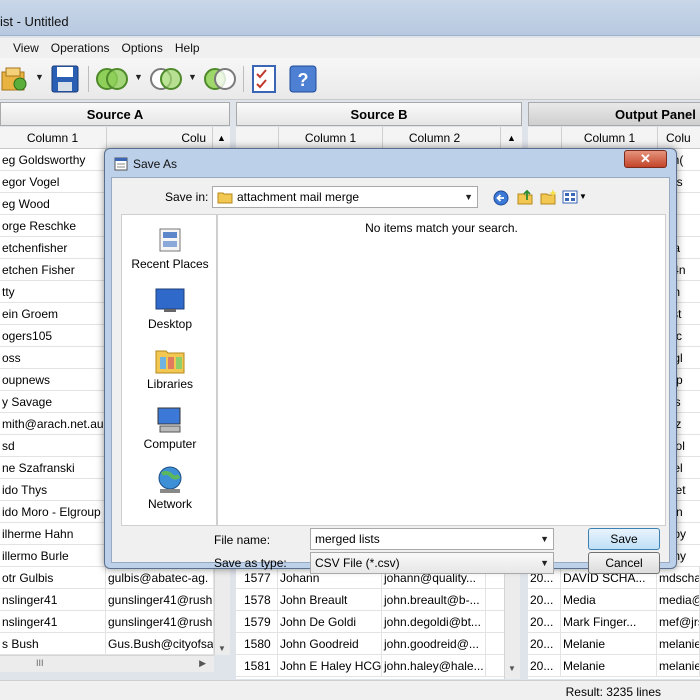 The height and width of the screenshot is (700, 700). Describe the element at coordinates (53, 577) in the screenshot. I see `table-cell: otr Gulbis` at that location.